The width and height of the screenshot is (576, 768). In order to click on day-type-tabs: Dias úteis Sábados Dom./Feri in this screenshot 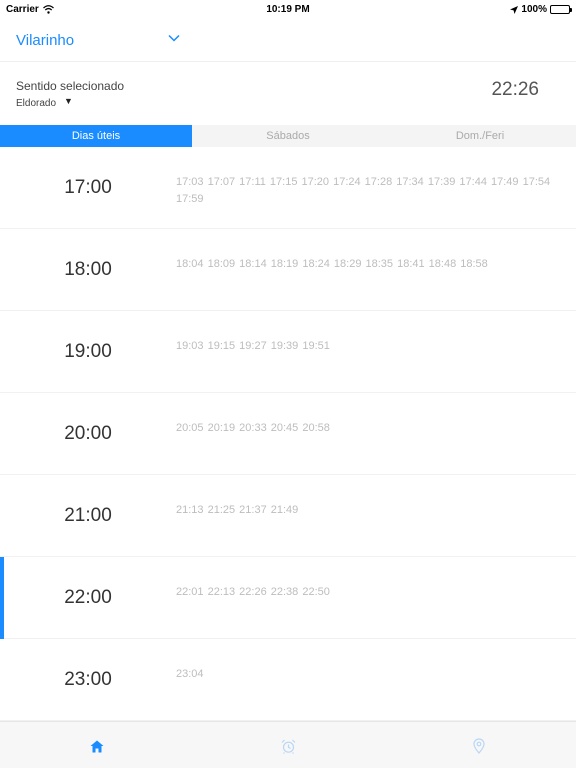, I will do `click(288, 136)`.